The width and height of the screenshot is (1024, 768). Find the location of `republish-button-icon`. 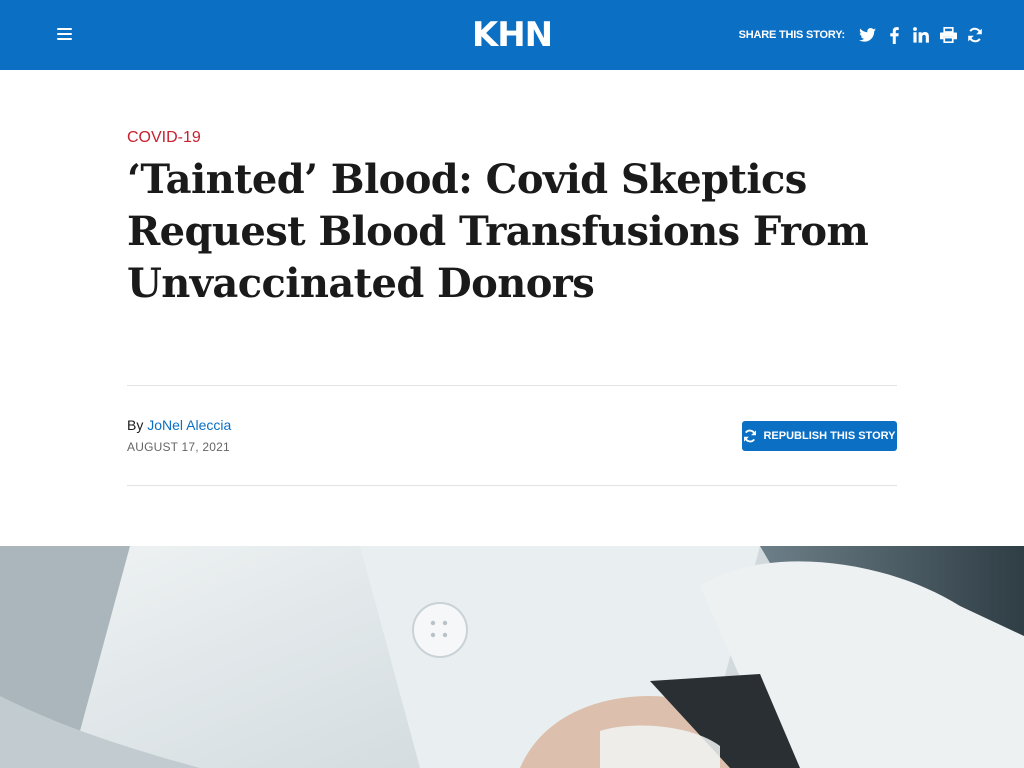

republish-button-icon is located at coordinates (750, 436).